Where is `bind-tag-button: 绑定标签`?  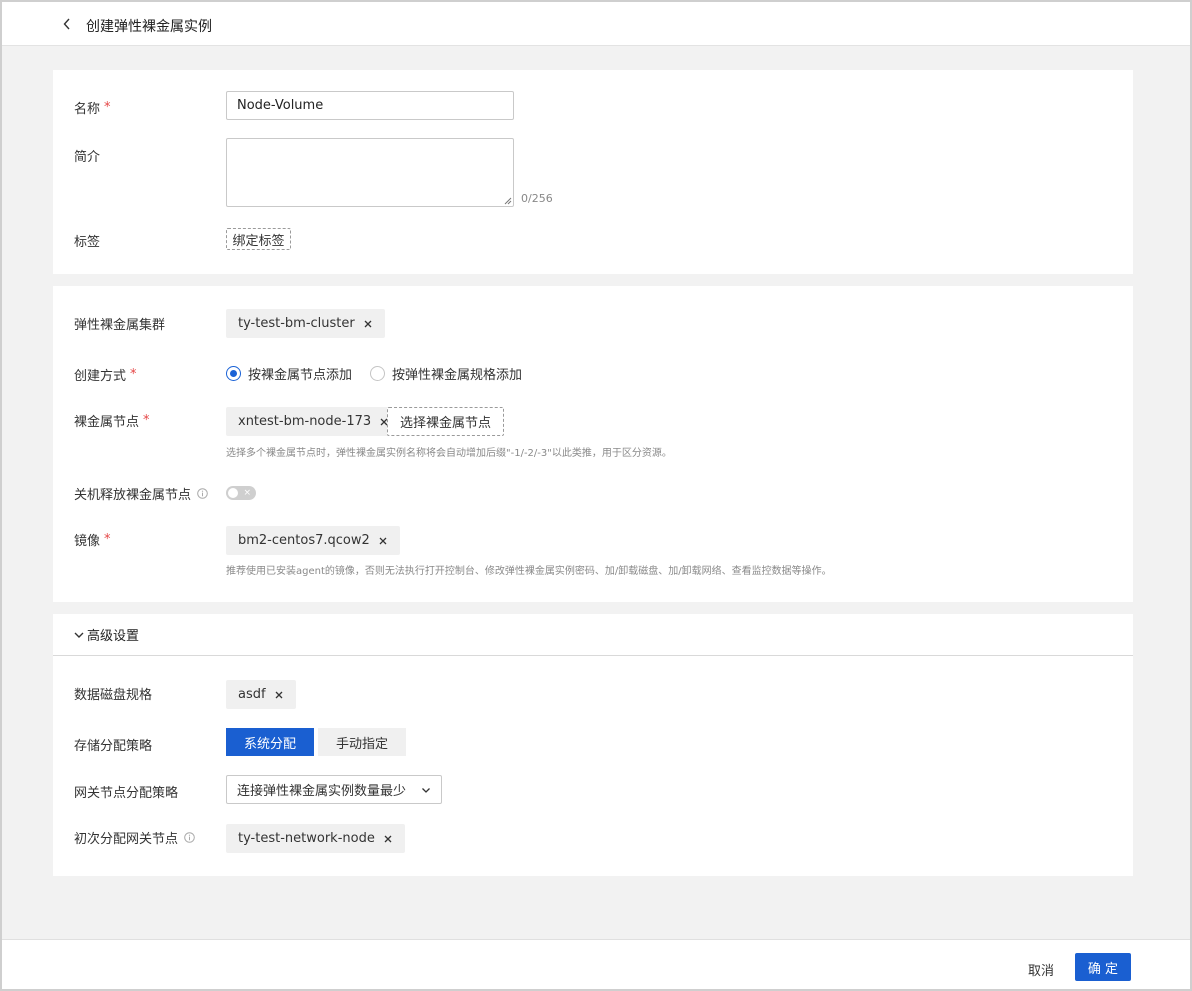 bind-tag-button: 绑定标签 is located at coordinates (258, 239).